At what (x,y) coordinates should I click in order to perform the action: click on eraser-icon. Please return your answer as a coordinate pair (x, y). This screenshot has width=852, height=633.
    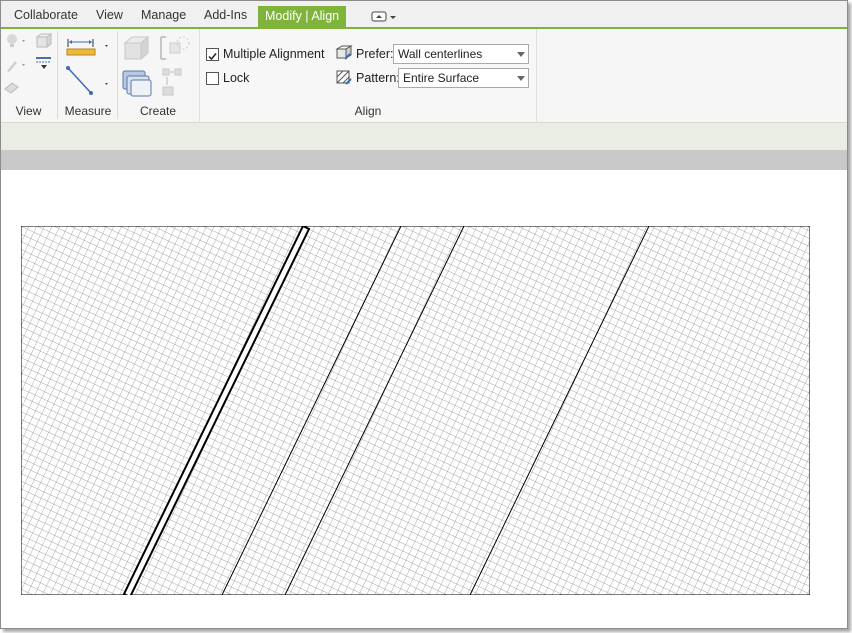
    Looking at the image, I should click on (12, 90).